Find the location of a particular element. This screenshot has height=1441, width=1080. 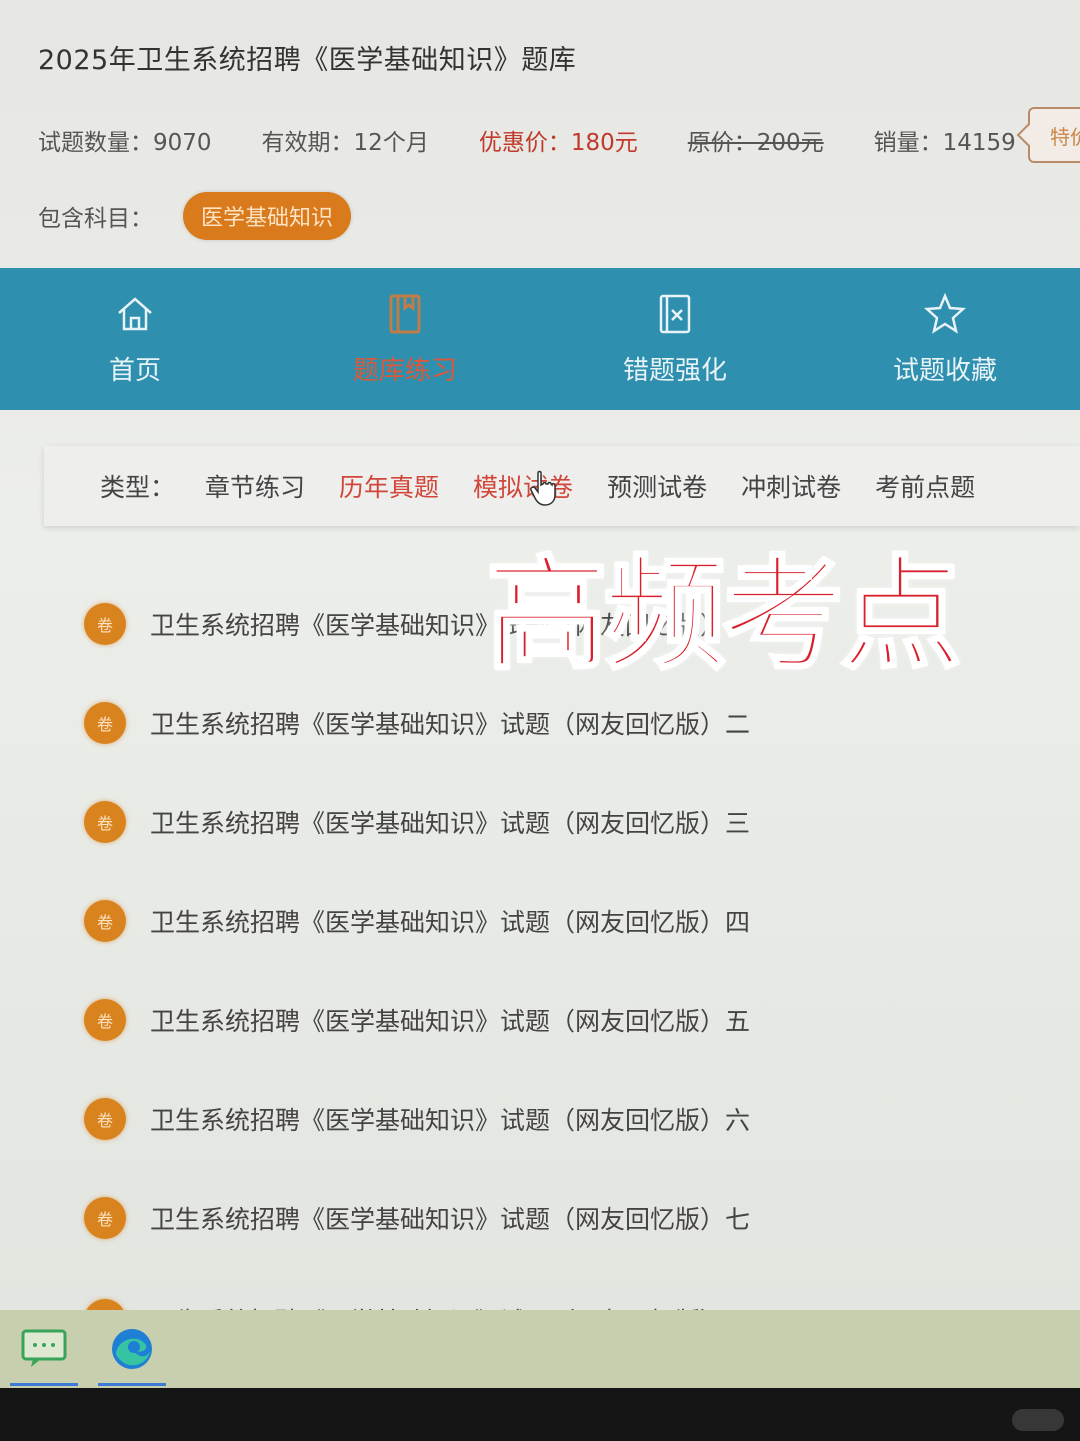

tab-predicted-exams: 预测试卷 is located at coordinates (657, 486).